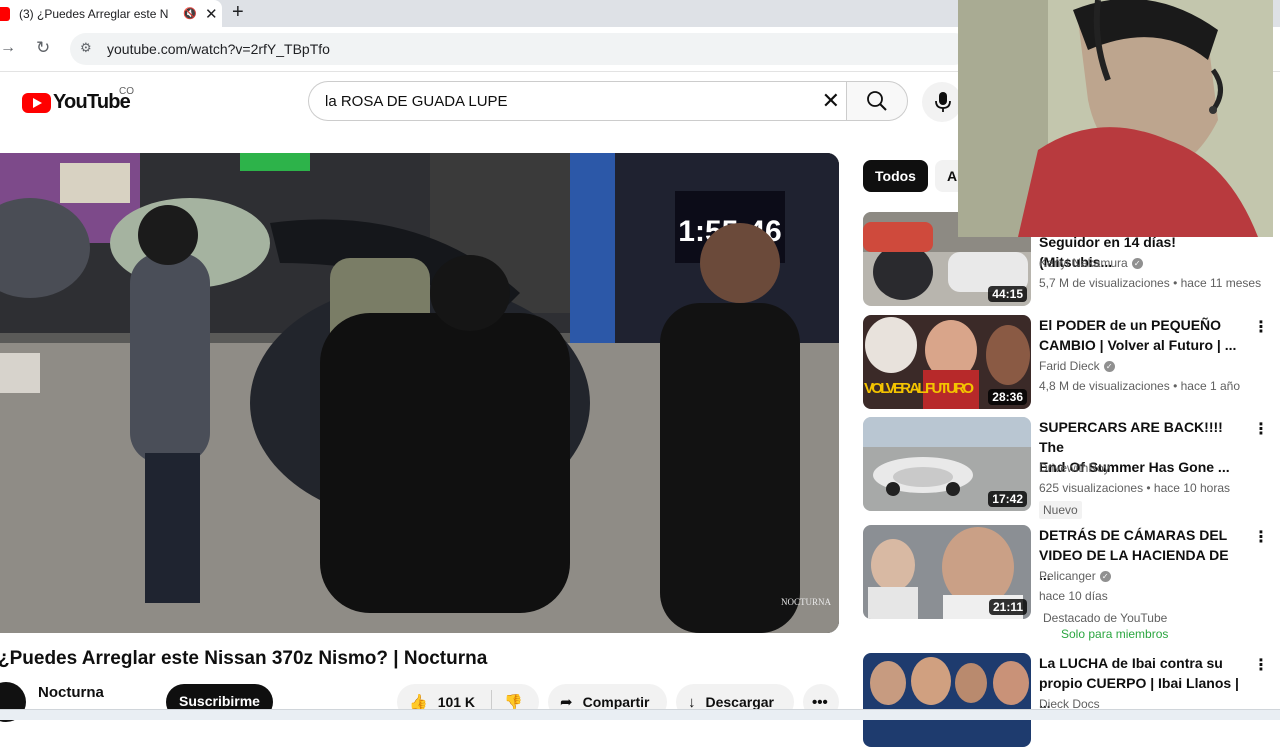  Describe the element at coordinates (919, 388) in the screenshot. I see `thumbnail-text: VOLVER AL FUTURO` at that location.